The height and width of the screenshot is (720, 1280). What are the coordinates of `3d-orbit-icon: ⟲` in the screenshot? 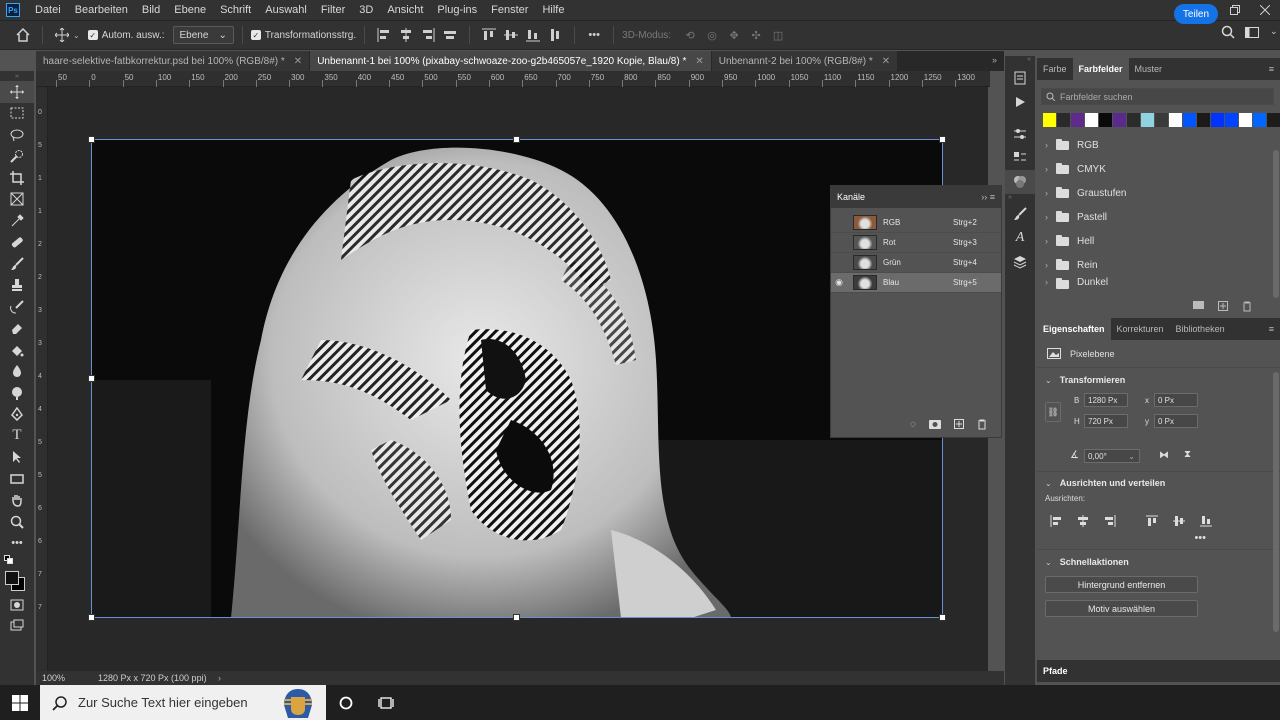 It's located at (690, 35).